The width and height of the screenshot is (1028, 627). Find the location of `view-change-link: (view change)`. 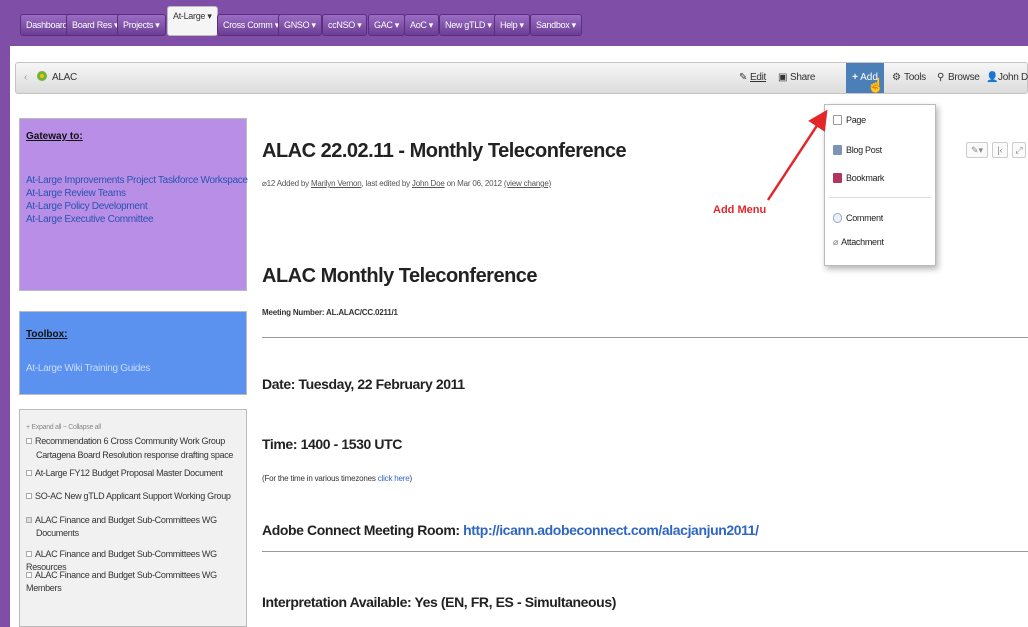

view-change-link: (view change) is located at coordinates (527, 183).